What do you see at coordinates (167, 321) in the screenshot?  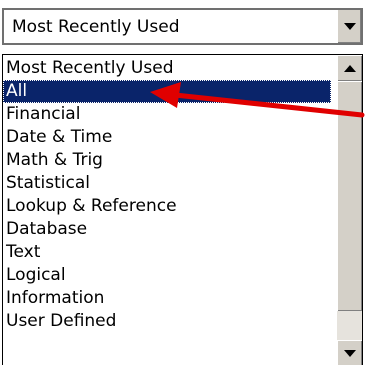 I see `option-user-defined: User Defined` at bounding box center [167, 321].